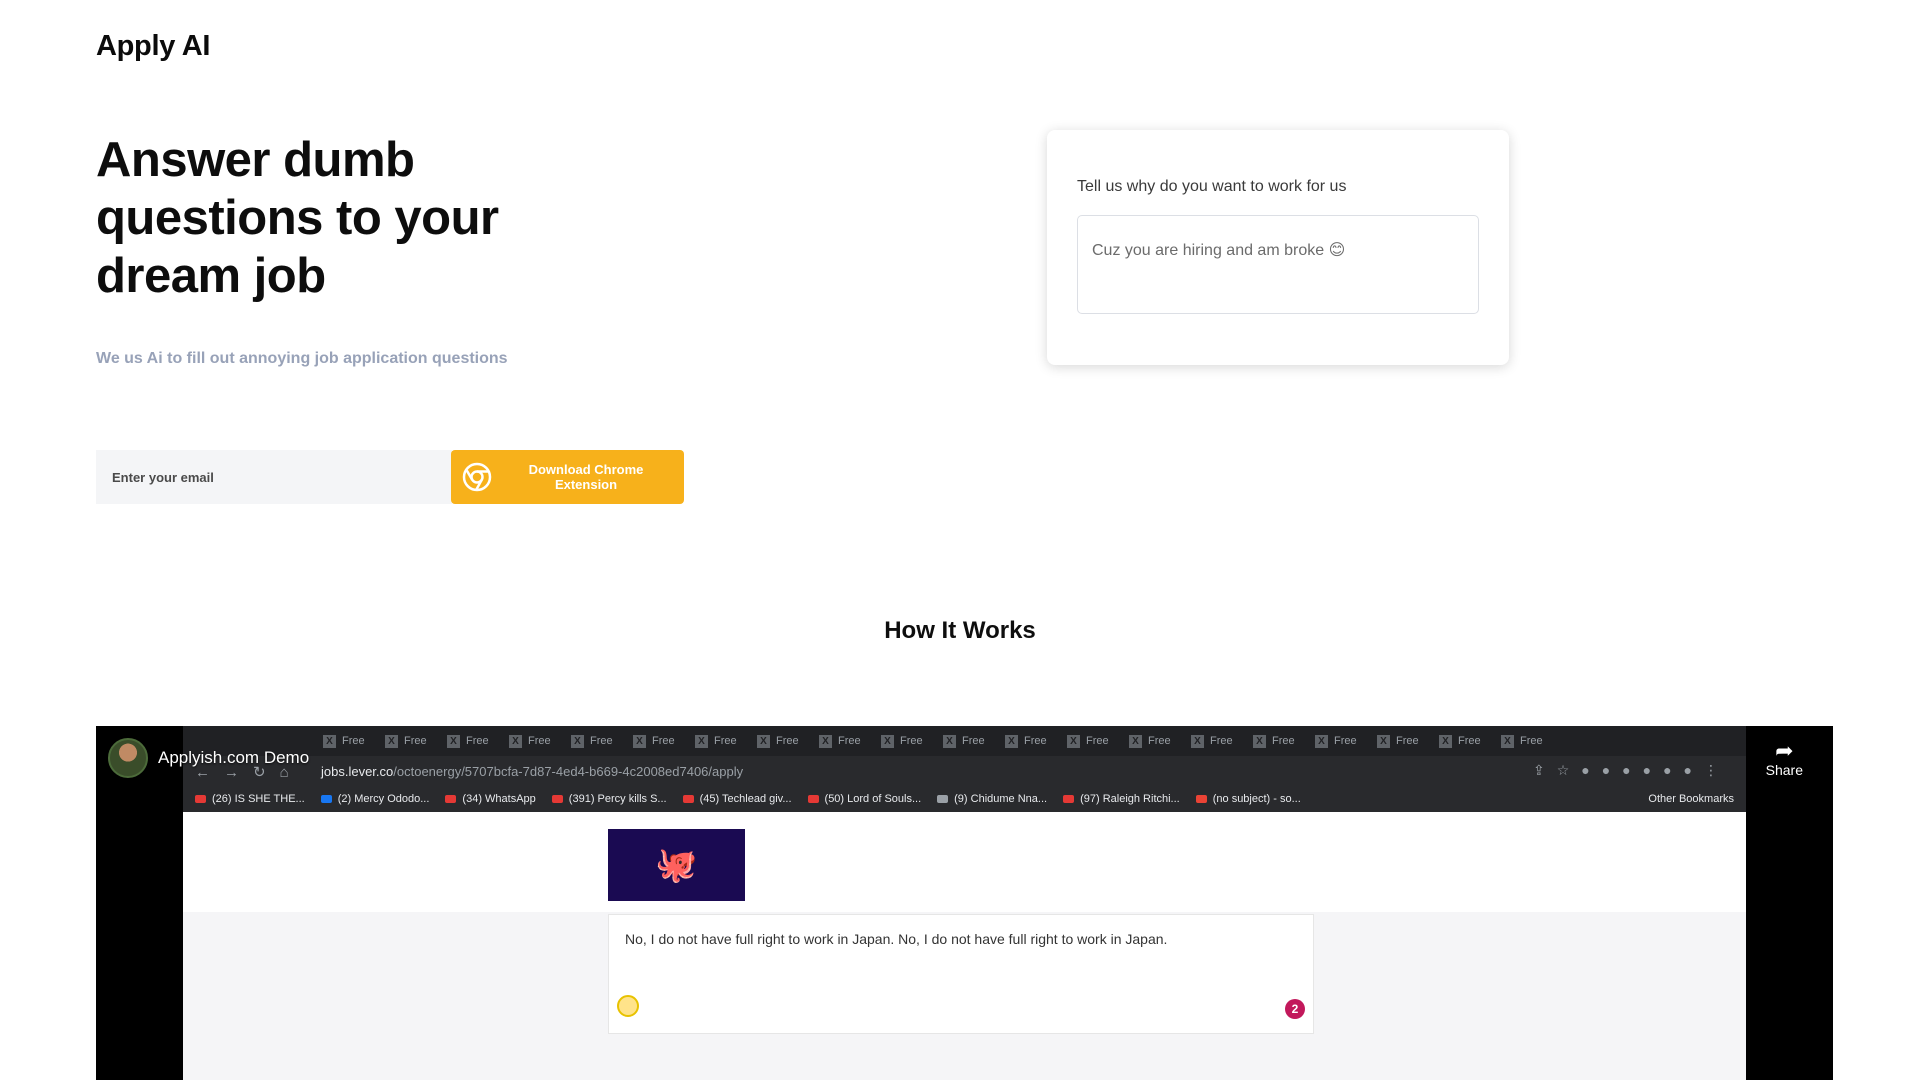 The width and height of the screenshot is (1920, 1080). What do you see at coordinates (1212, 186) in the screenshot?
I see `demo-question: Tell us why do you want to work for us` at bounding box center [1212, 186].